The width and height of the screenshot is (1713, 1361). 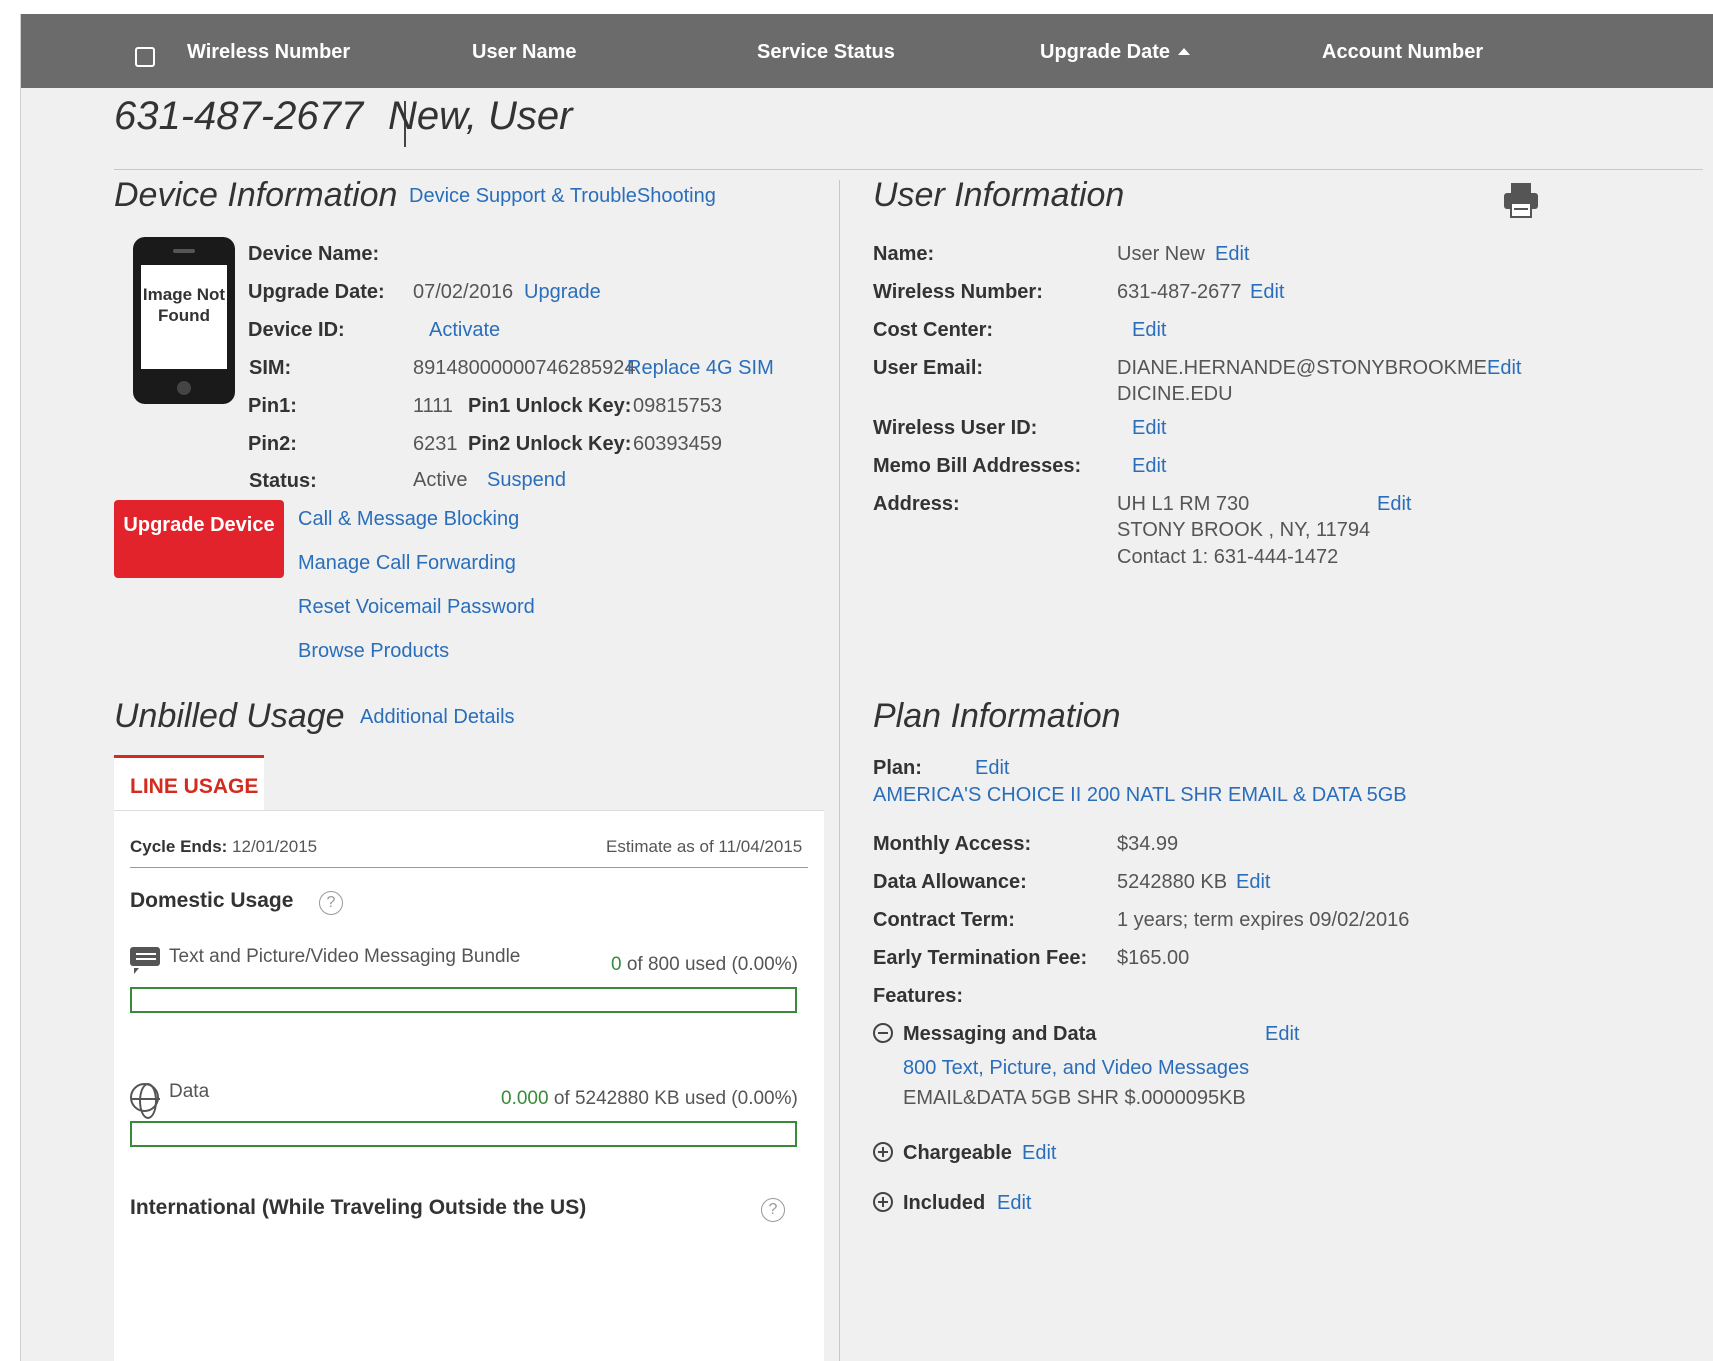 I want to click on usage-divider, so click(x=469, y=867).